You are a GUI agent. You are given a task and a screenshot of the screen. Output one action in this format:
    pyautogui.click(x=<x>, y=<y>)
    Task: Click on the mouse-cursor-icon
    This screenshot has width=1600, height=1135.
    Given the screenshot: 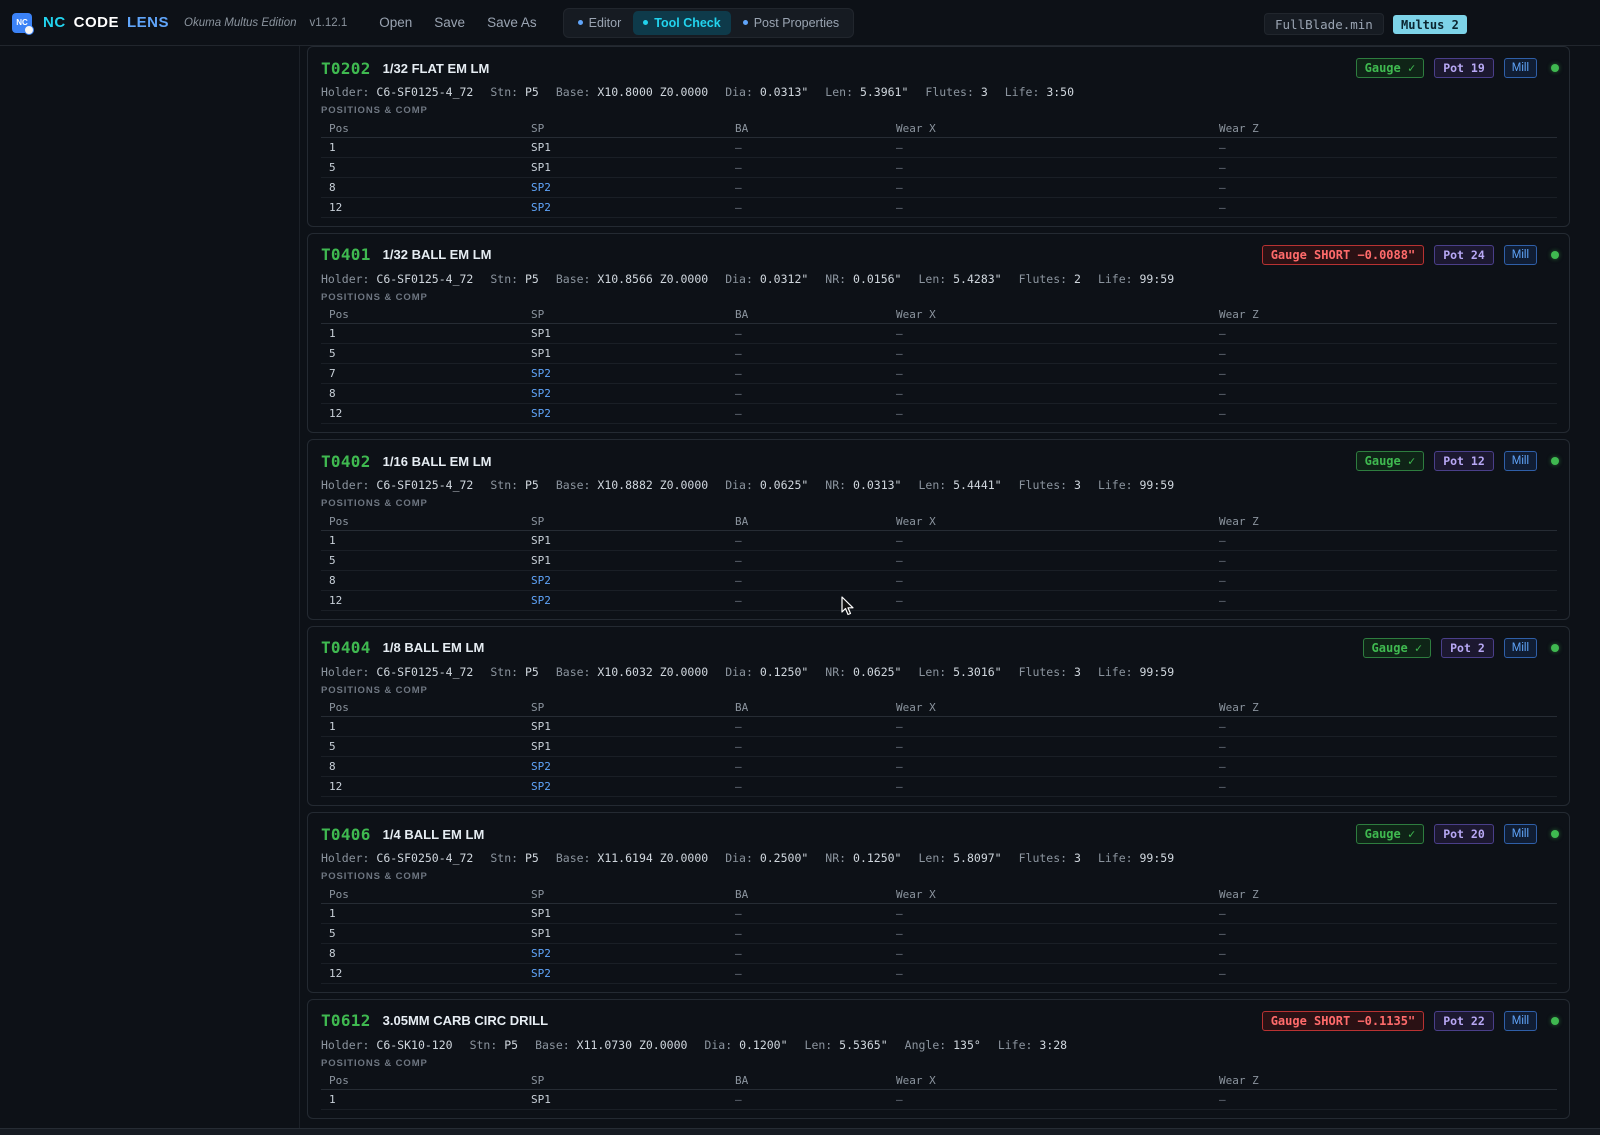 What is the action you would take?
    pyautogui.click(x=847, y=606)
    